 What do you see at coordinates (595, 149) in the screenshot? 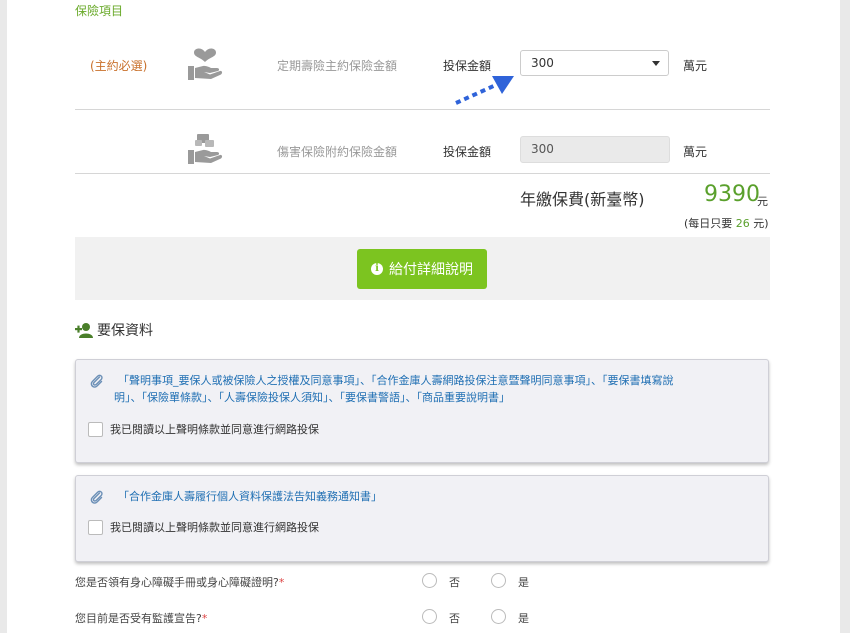
I see `rider-amount-field: 300` at bounding box center [595, 149].